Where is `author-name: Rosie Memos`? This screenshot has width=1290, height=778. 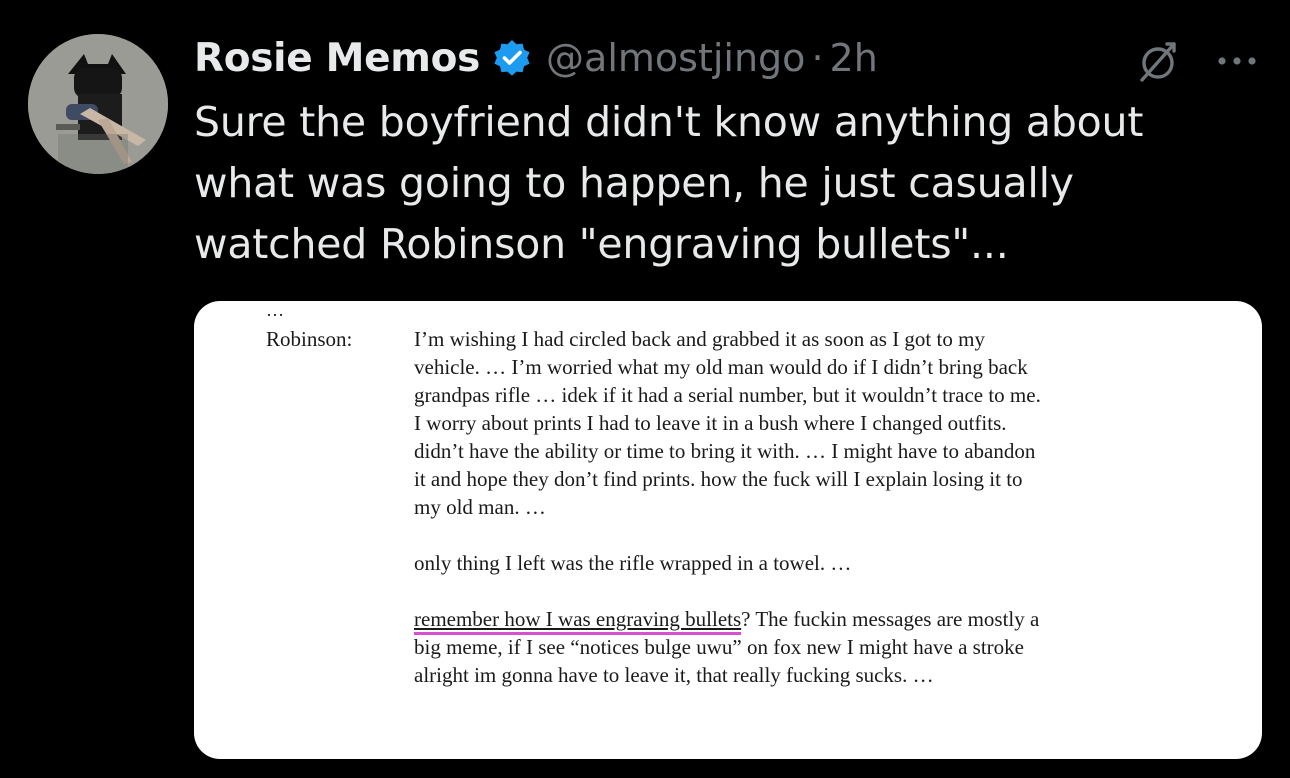
author-name: Rosie Memos is located at coordinates (337, 58).